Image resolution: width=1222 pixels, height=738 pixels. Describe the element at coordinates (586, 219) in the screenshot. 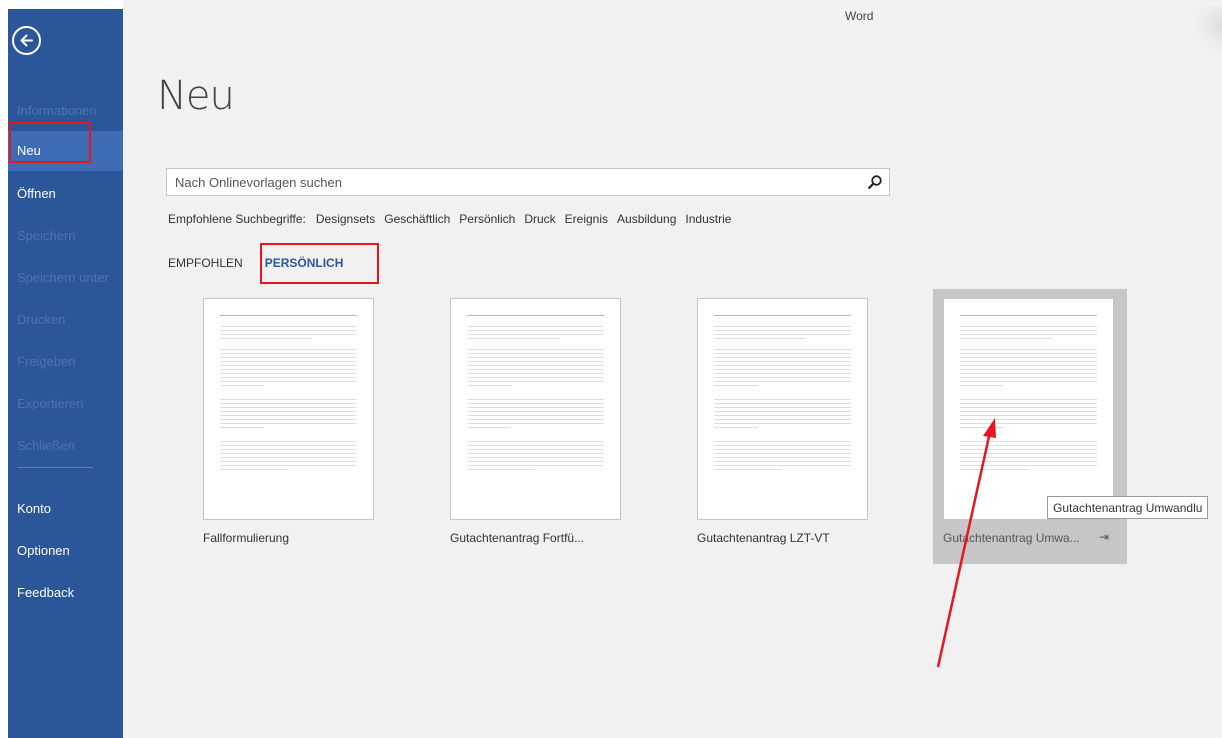

I see `suggestion-ereignis: Ereignis` at that location.